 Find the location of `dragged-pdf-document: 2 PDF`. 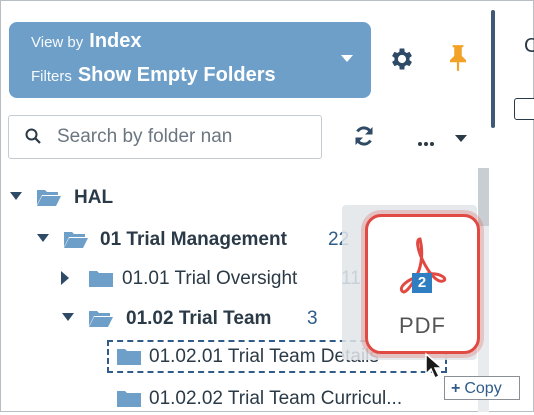

dragged-pdf-document: 2 PDF is located at coordinates (422, 284).